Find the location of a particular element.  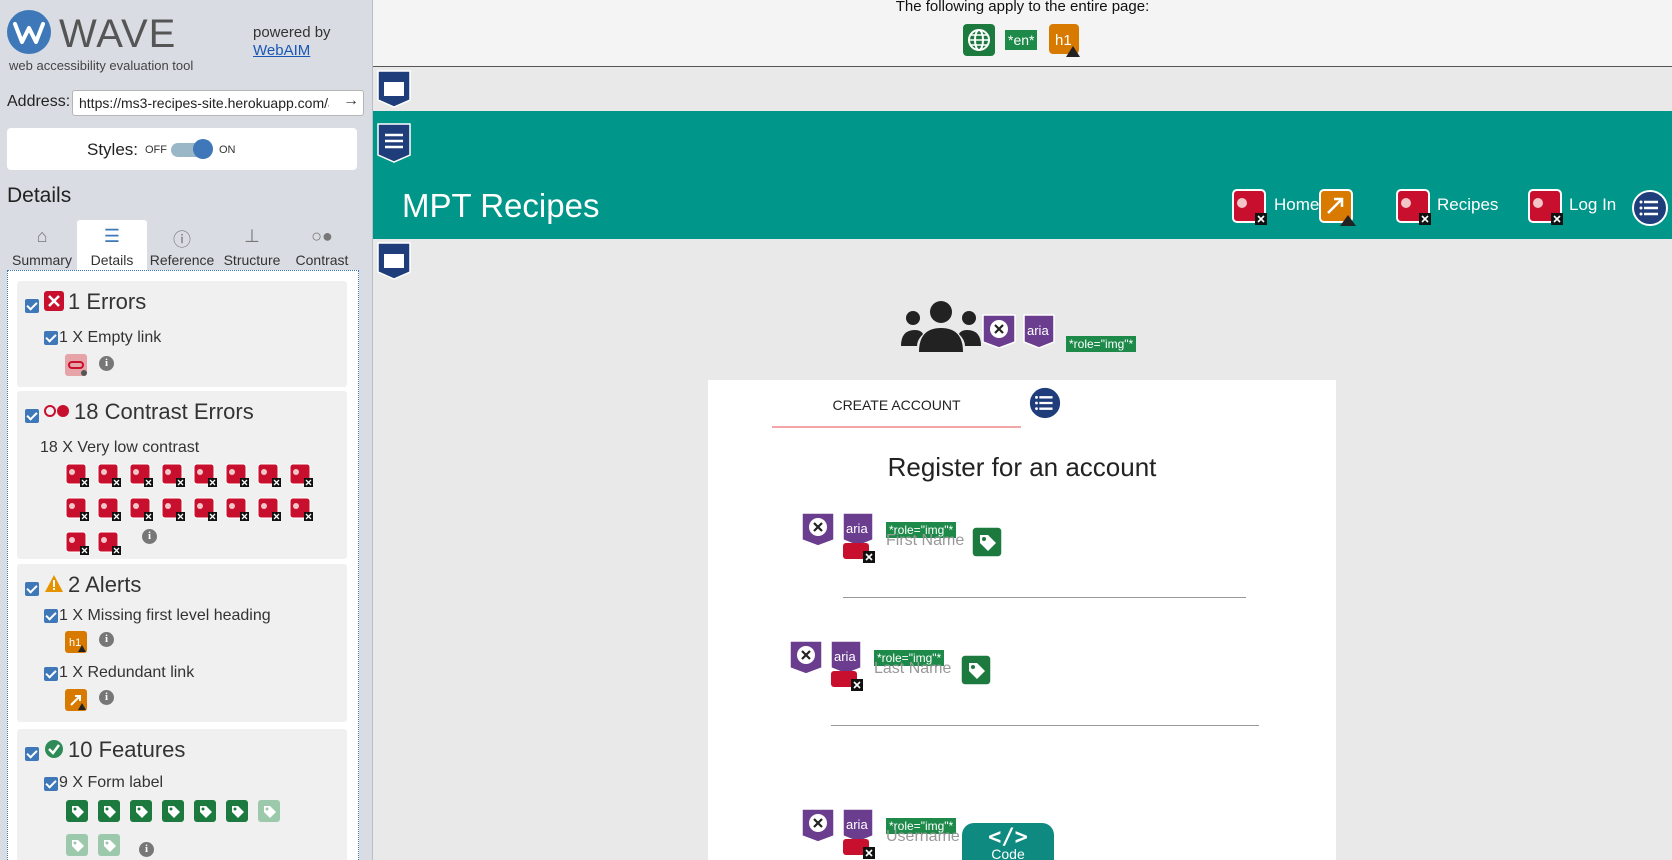

tab-details: ☰ Details is located at coordinates (112, 245).